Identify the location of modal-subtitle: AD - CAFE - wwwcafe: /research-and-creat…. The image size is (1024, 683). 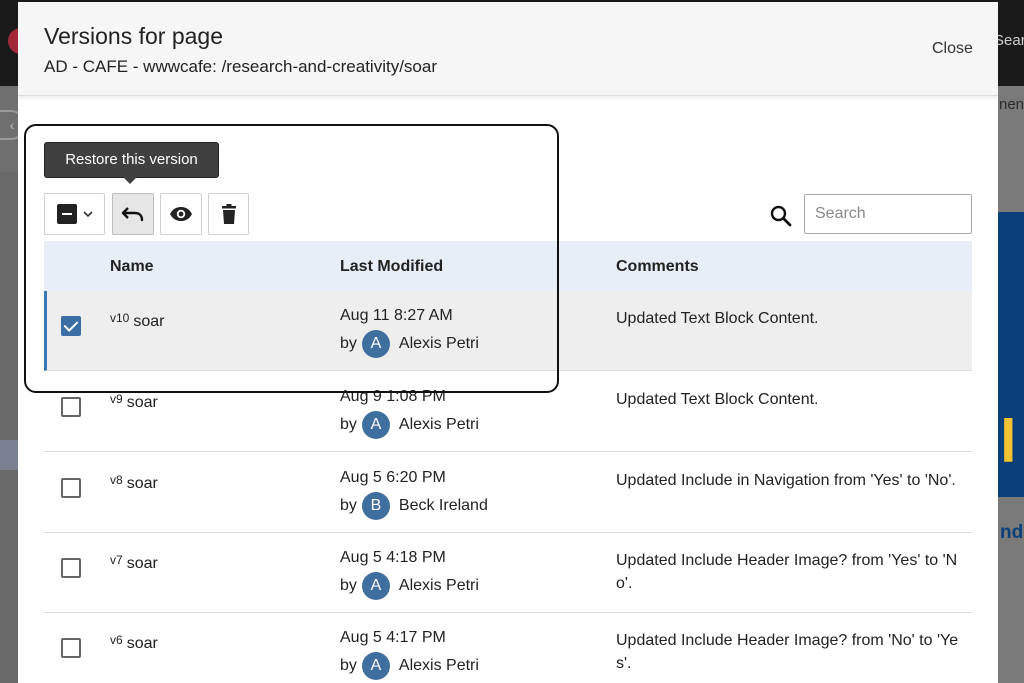
(240, 66).